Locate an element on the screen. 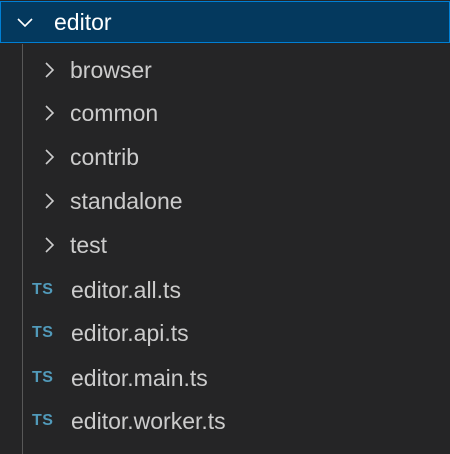  folder-label: editor is located at coordinates (83, 22).